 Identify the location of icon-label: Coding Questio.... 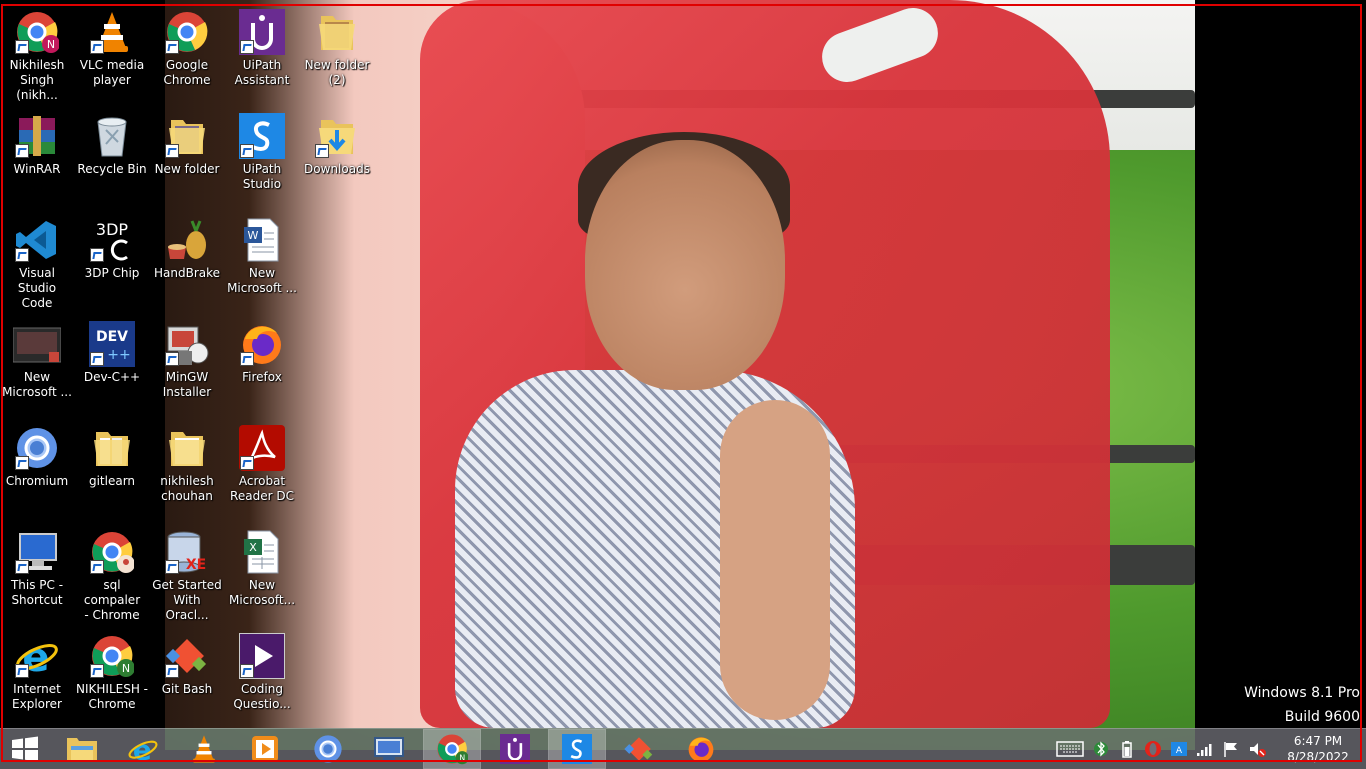
(262, 696).